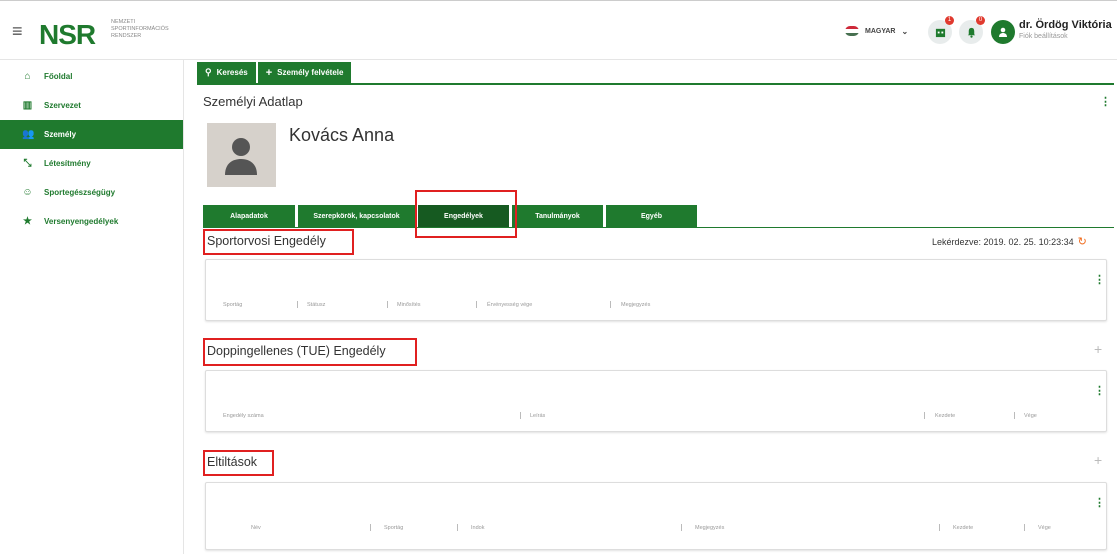  I want to click on calendar-icon, so click(940, 32).